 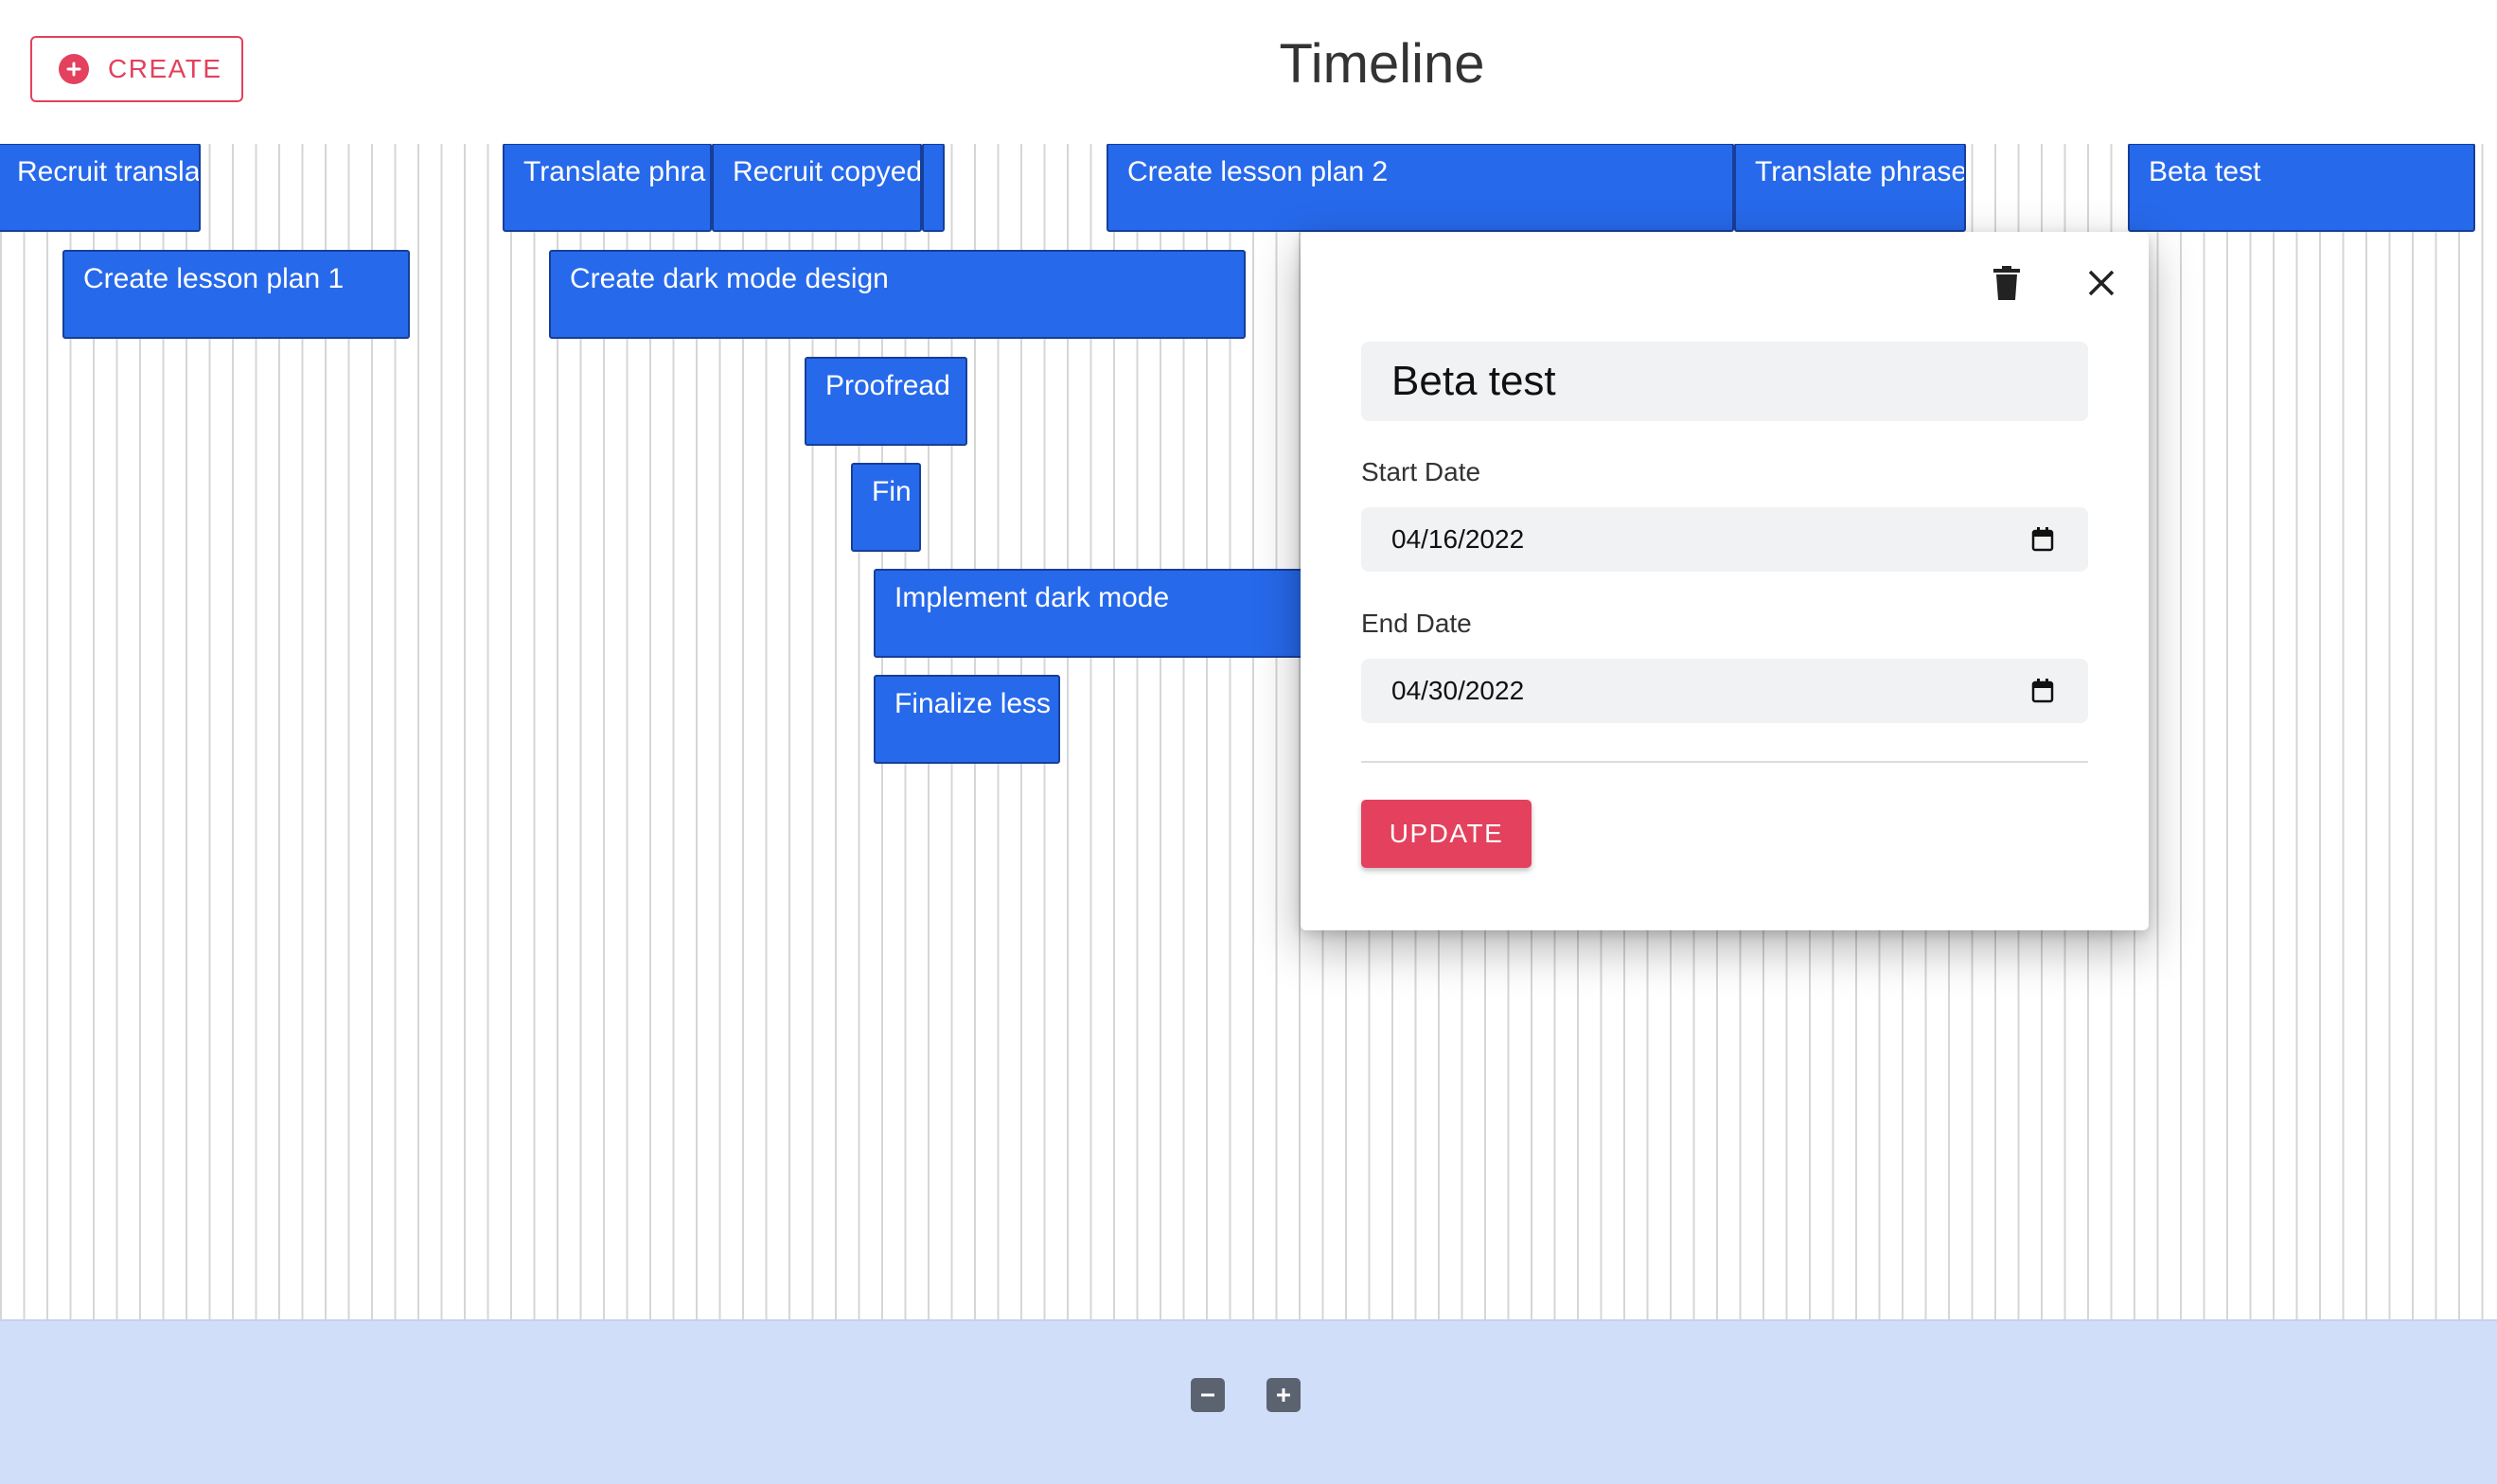 I want to click on task-bar: Fin, so click(x=886, y=507).